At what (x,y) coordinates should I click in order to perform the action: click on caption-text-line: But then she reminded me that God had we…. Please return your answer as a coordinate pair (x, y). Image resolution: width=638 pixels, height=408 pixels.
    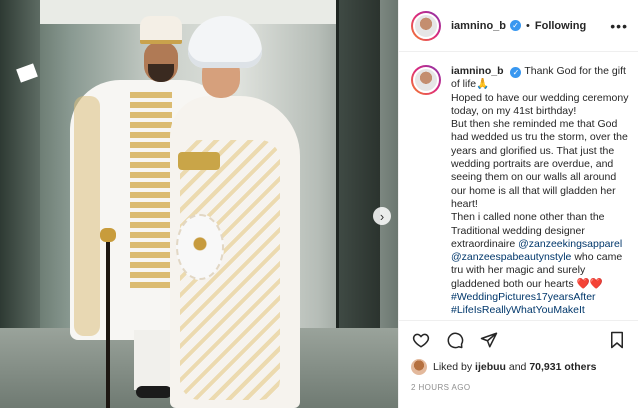
    Looking at the image, I should click on (539, 164).